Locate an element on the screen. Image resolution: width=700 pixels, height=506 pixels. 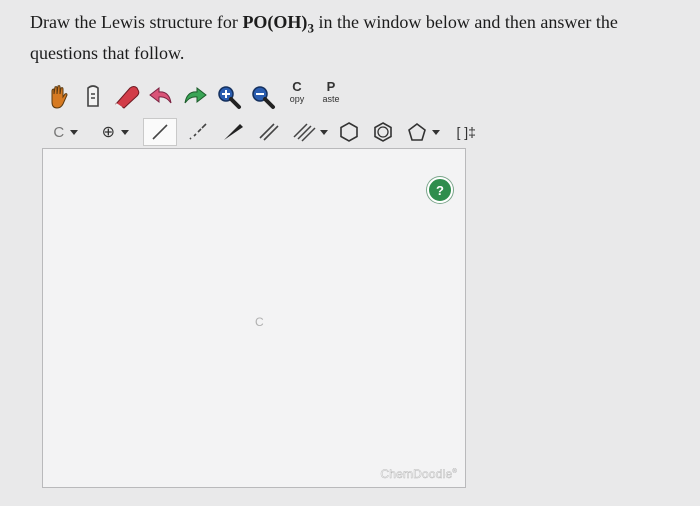
toolbar-main: C opy P aste is located at coordinates (254, 97).